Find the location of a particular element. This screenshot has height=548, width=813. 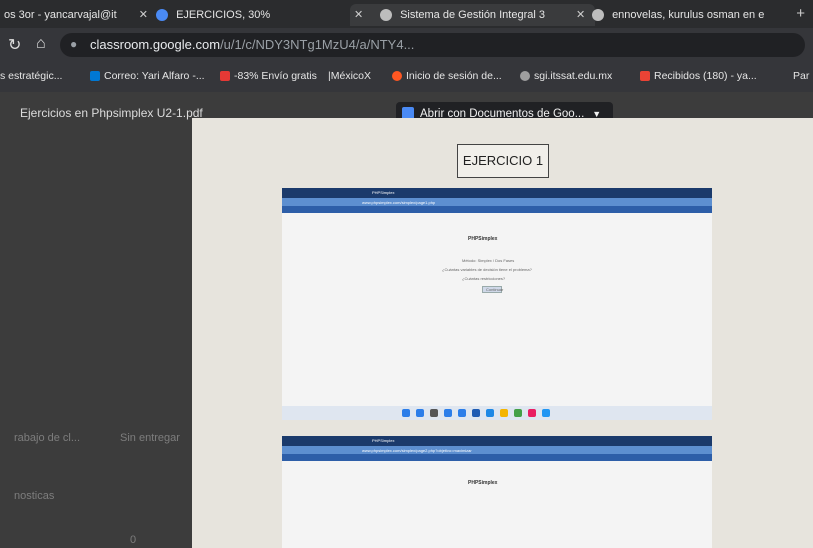

tab-ennovelas: ✕ ennovelas, kurulus osman en e is located at coordinates (687, 15).